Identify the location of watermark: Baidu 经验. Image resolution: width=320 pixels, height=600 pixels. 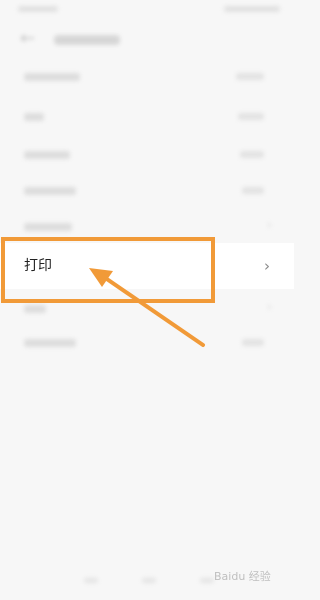
(242, 576).